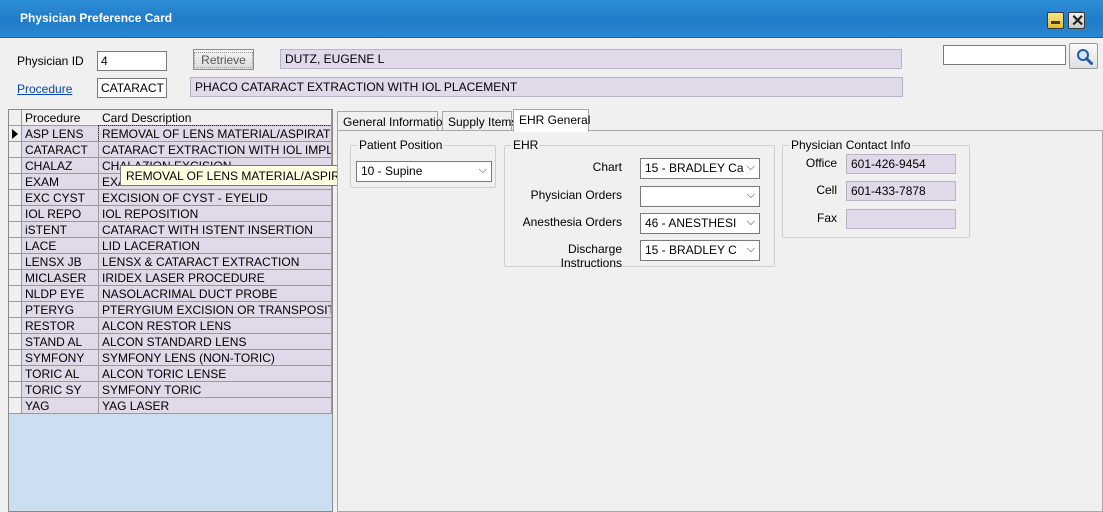  I want to click on table-row: LACE LID LACERATION, so click(170, 246).